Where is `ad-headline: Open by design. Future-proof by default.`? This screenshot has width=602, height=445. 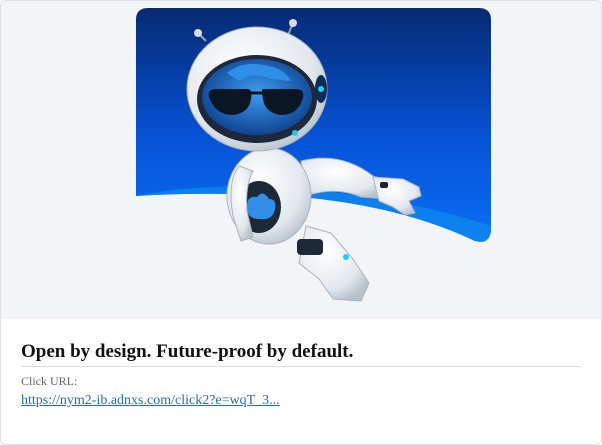
ad-headline: Open by design. Future-proof by default. is located at coordinates (301, 354).